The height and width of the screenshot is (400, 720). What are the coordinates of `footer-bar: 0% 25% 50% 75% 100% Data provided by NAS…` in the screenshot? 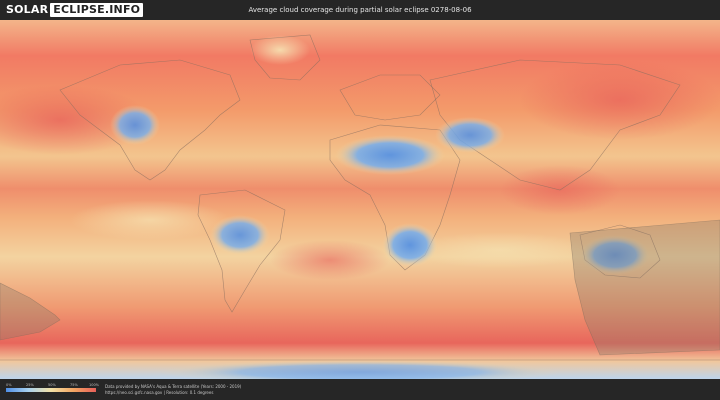 It's located at (360, 389).